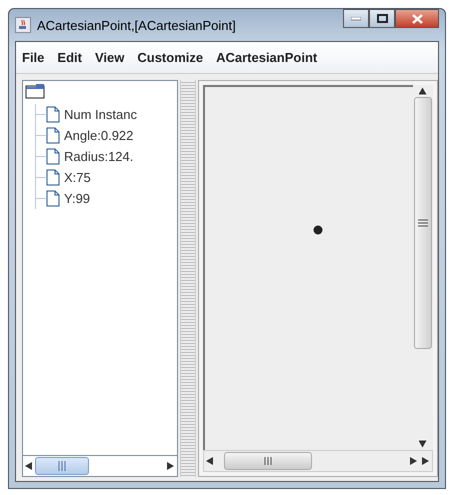 The image size is (457, 495). I want to click on minimize-button, so click(356, 18).